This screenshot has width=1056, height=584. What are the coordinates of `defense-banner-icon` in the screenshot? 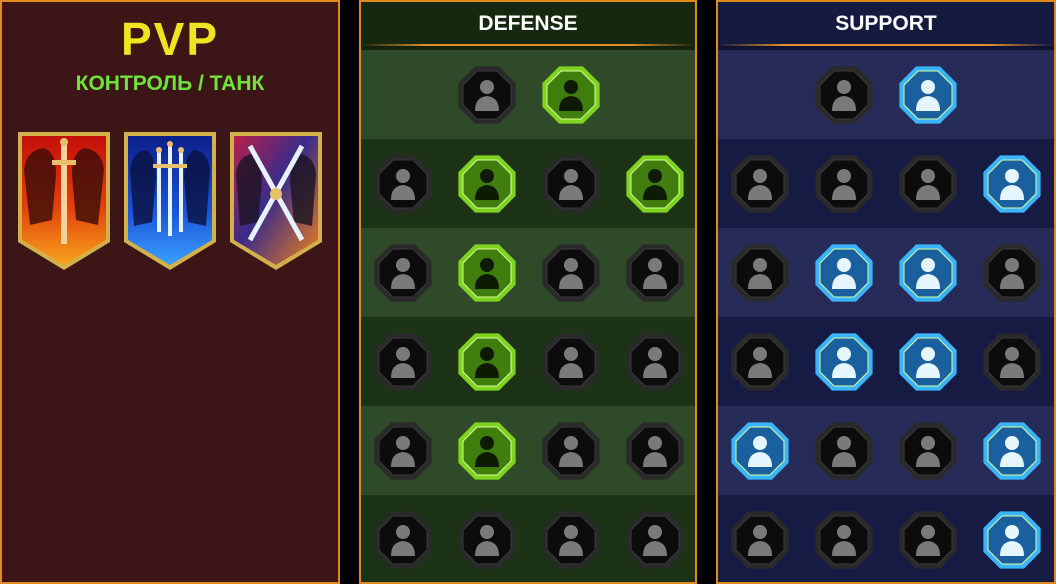 It's located at (170, 201).